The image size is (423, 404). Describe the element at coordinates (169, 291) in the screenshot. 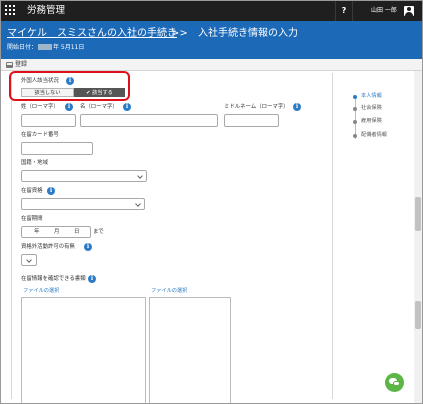

I see `file-select-link-2: ファイルの選択` at that location.